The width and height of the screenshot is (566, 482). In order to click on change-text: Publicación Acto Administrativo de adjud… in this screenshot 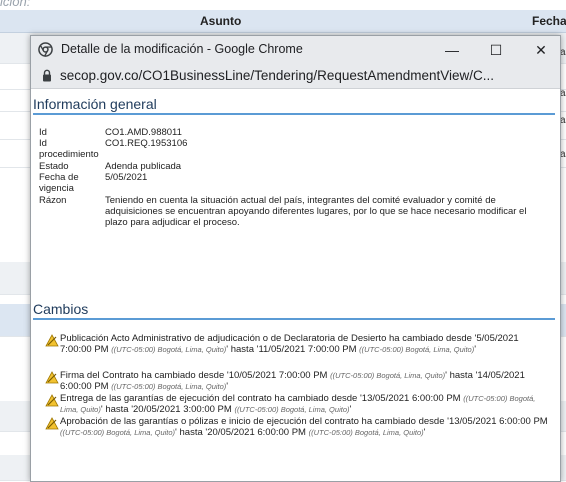, I will do `click(289, 344)`.